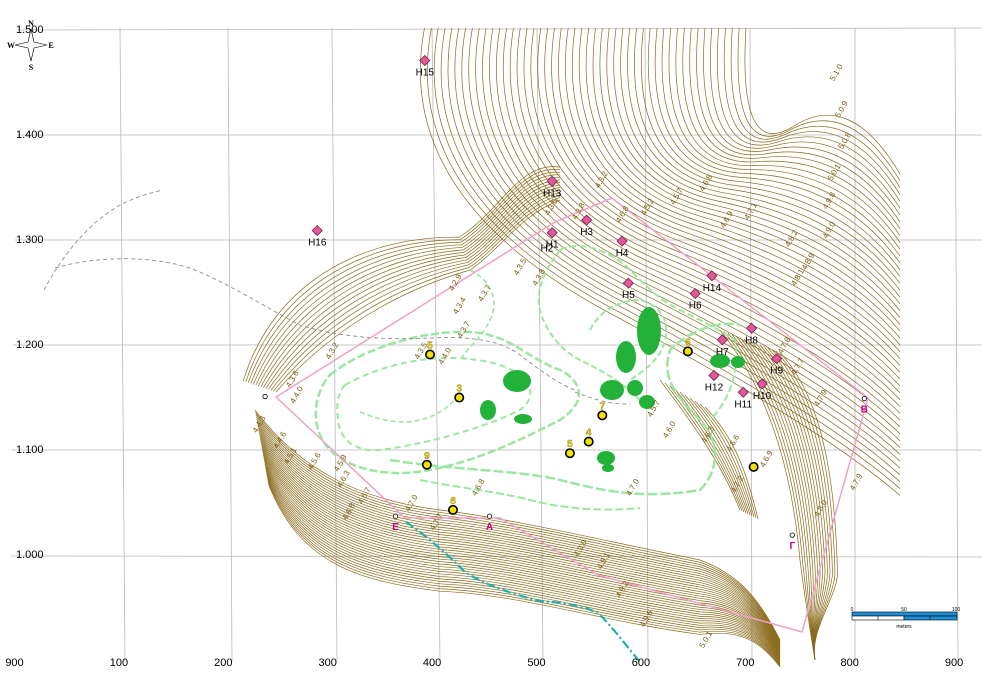 The image size is (983, 678). Describe the element at coordinates (536, 663) in the screenshot. I see `x-tick-label: 500` at that location.